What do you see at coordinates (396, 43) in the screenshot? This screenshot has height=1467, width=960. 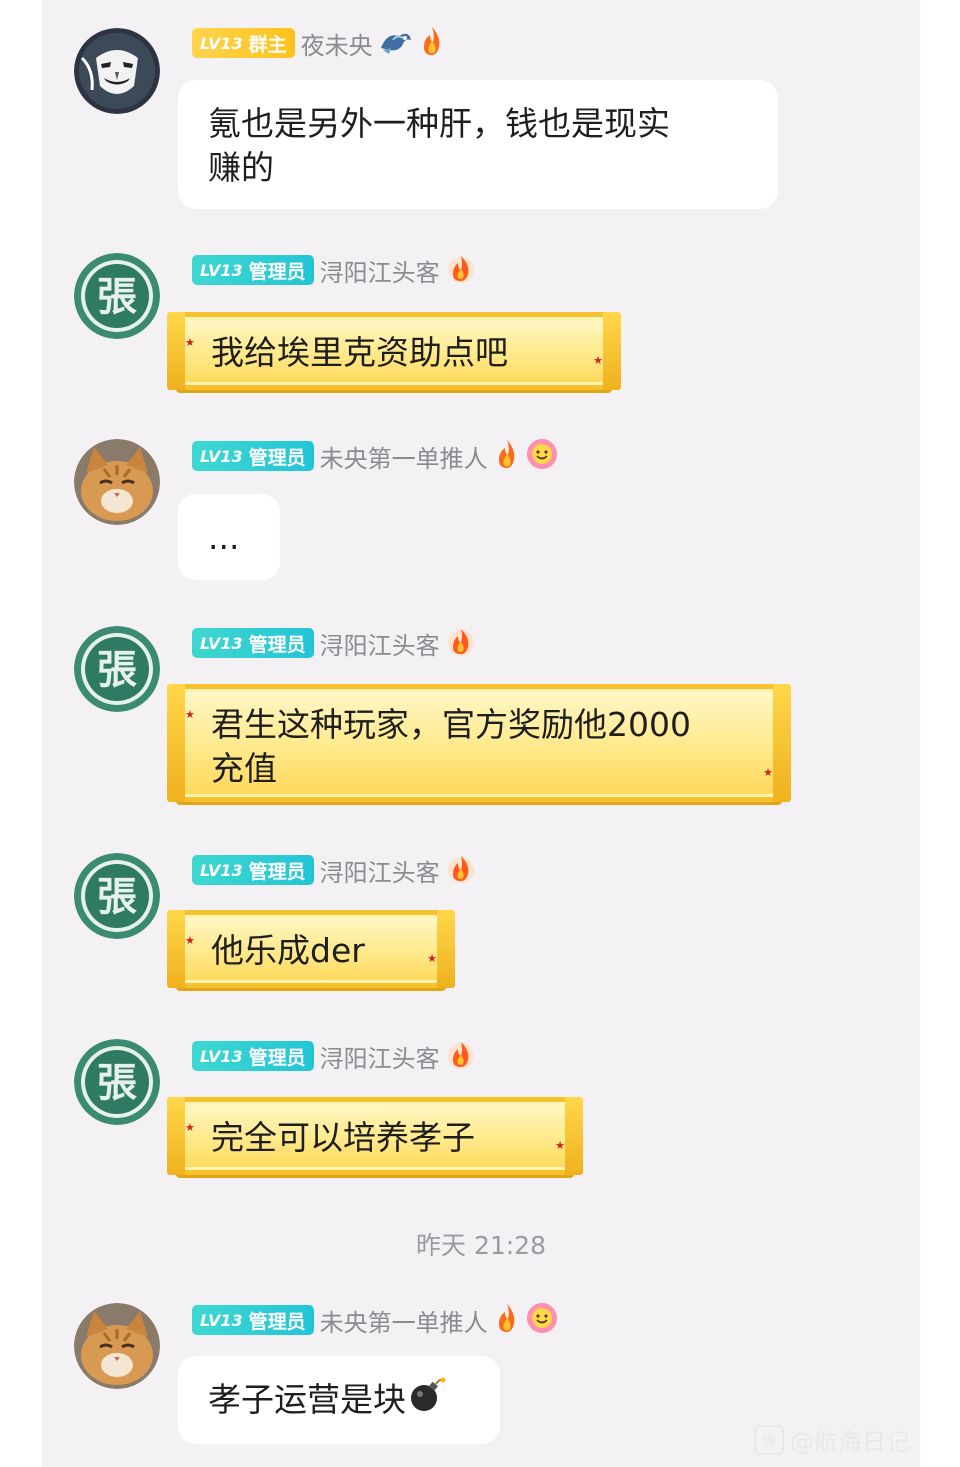 I see `dragon-icon` at bounding box center [396, 43].